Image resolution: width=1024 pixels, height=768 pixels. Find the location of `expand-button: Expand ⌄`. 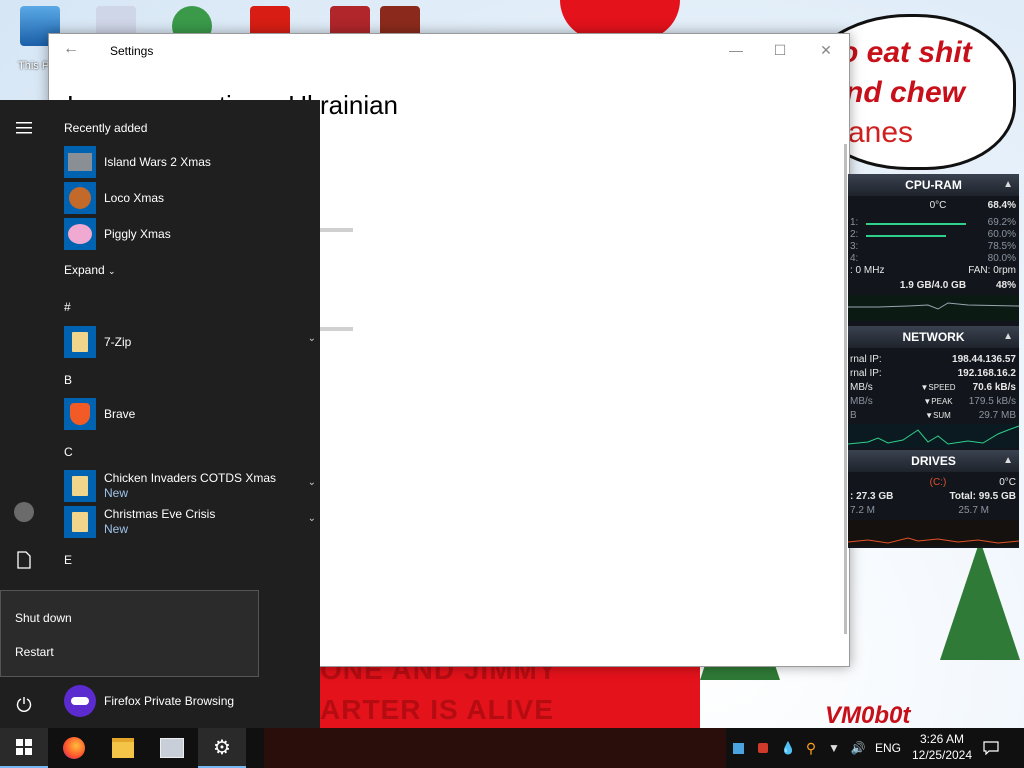

expand-button: Expand ⌄ is located at coordinates (90, 270).